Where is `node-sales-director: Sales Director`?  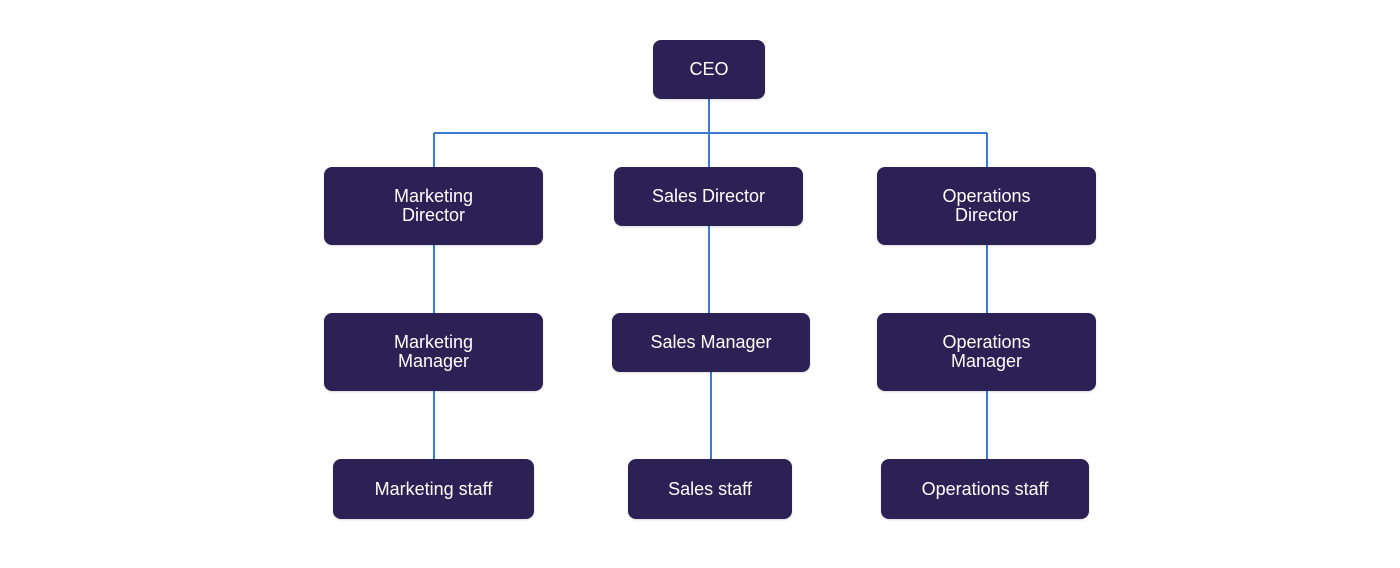
node-sales-director: Sales Director is located at coordinates (708, 196).